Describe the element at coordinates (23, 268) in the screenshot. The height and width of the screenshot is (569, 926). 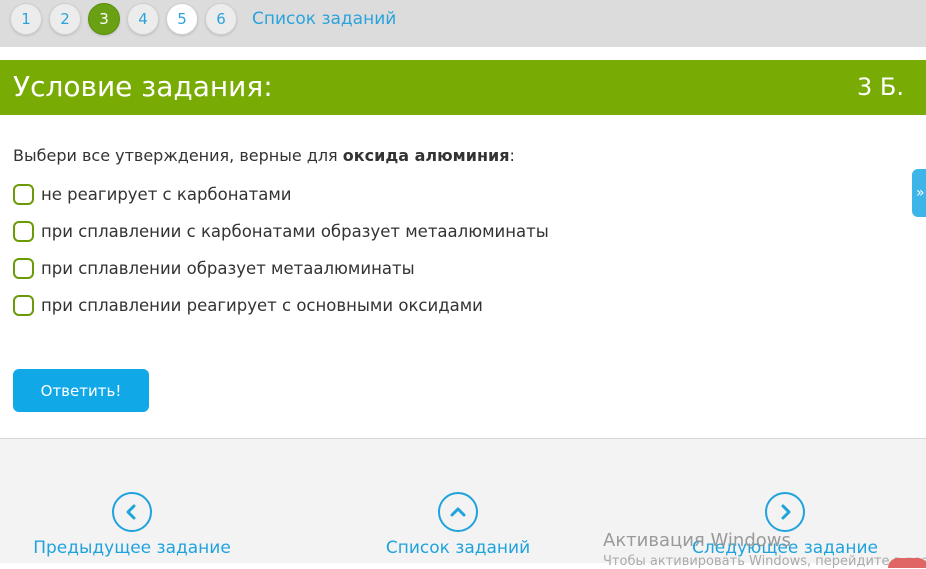
I see `option-3-checkbox` at that location.